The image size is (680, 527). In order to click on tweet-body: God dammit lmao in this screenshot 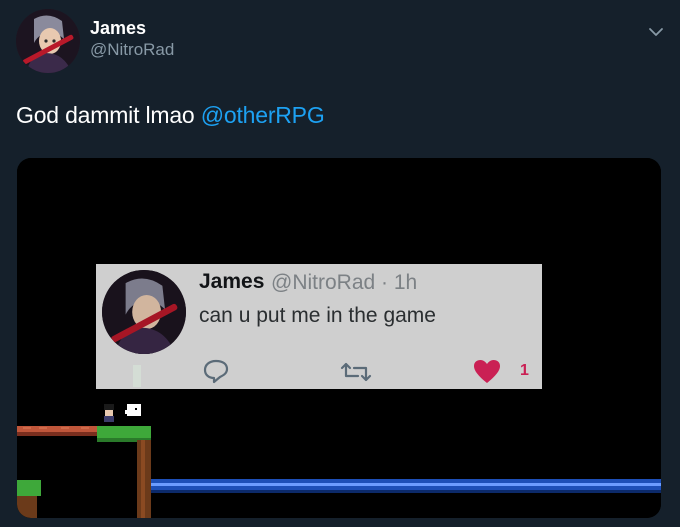, I will do `click(108, 115)`.